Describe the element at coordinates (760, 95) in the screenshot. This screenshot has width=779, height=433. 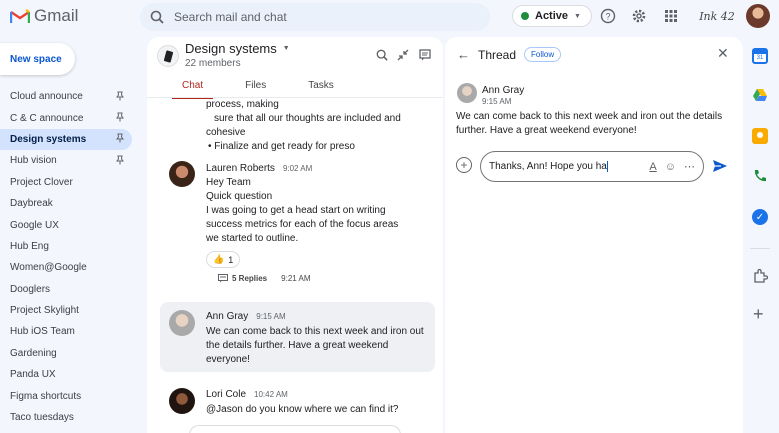
I see `drive-icon` at that location.